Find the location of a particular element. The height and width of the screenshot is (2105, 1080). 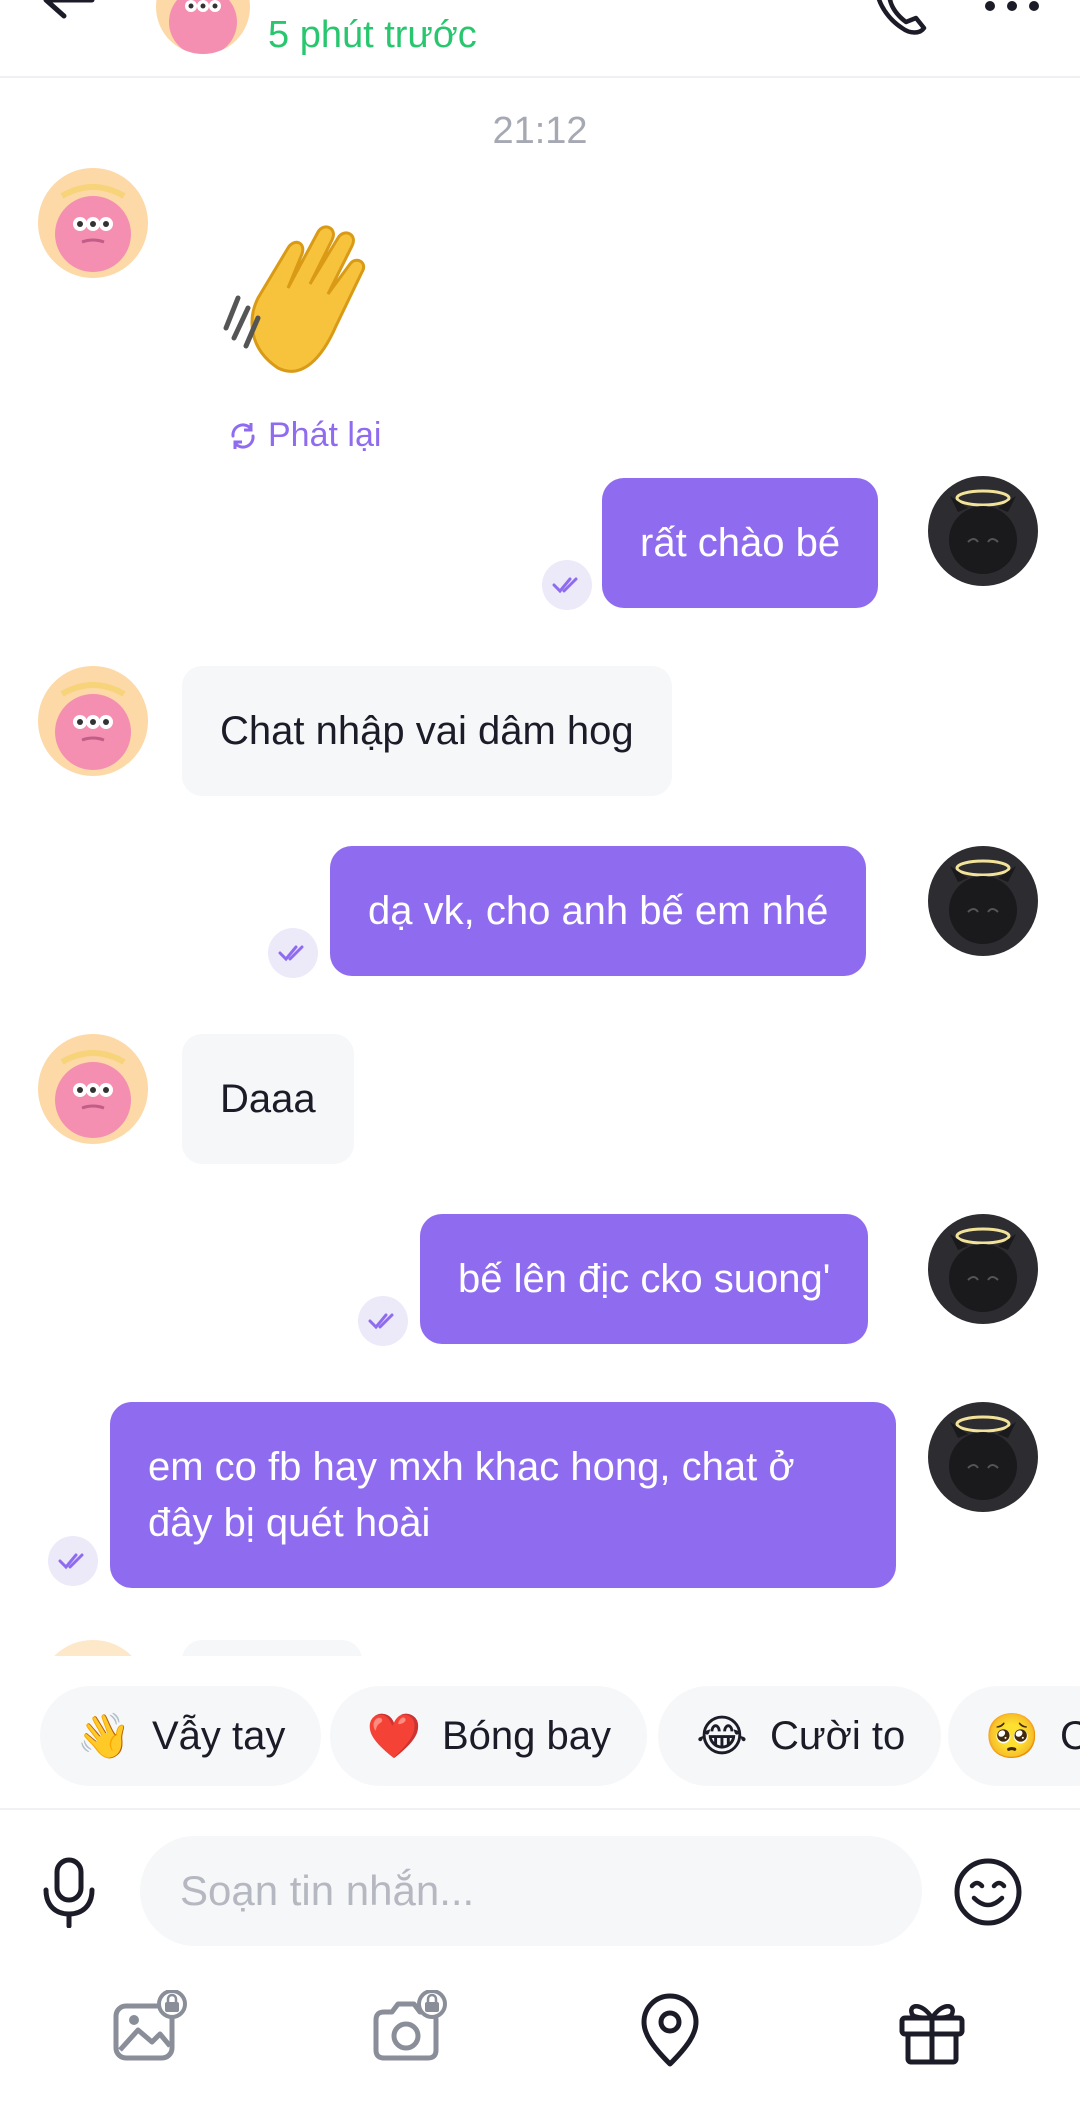

message-bubble-received: Daaa is located at coordinates (268, 1099).